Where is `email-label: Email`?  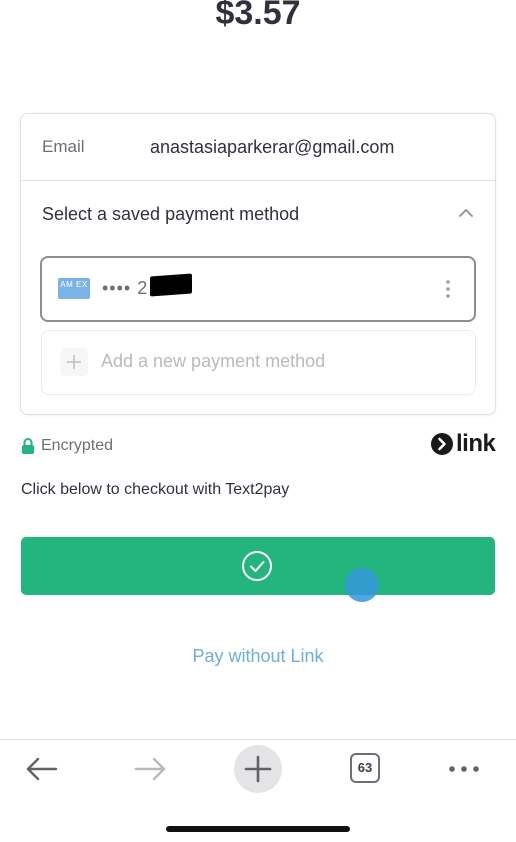
email-label: Email is located at coordinates (63, 146).